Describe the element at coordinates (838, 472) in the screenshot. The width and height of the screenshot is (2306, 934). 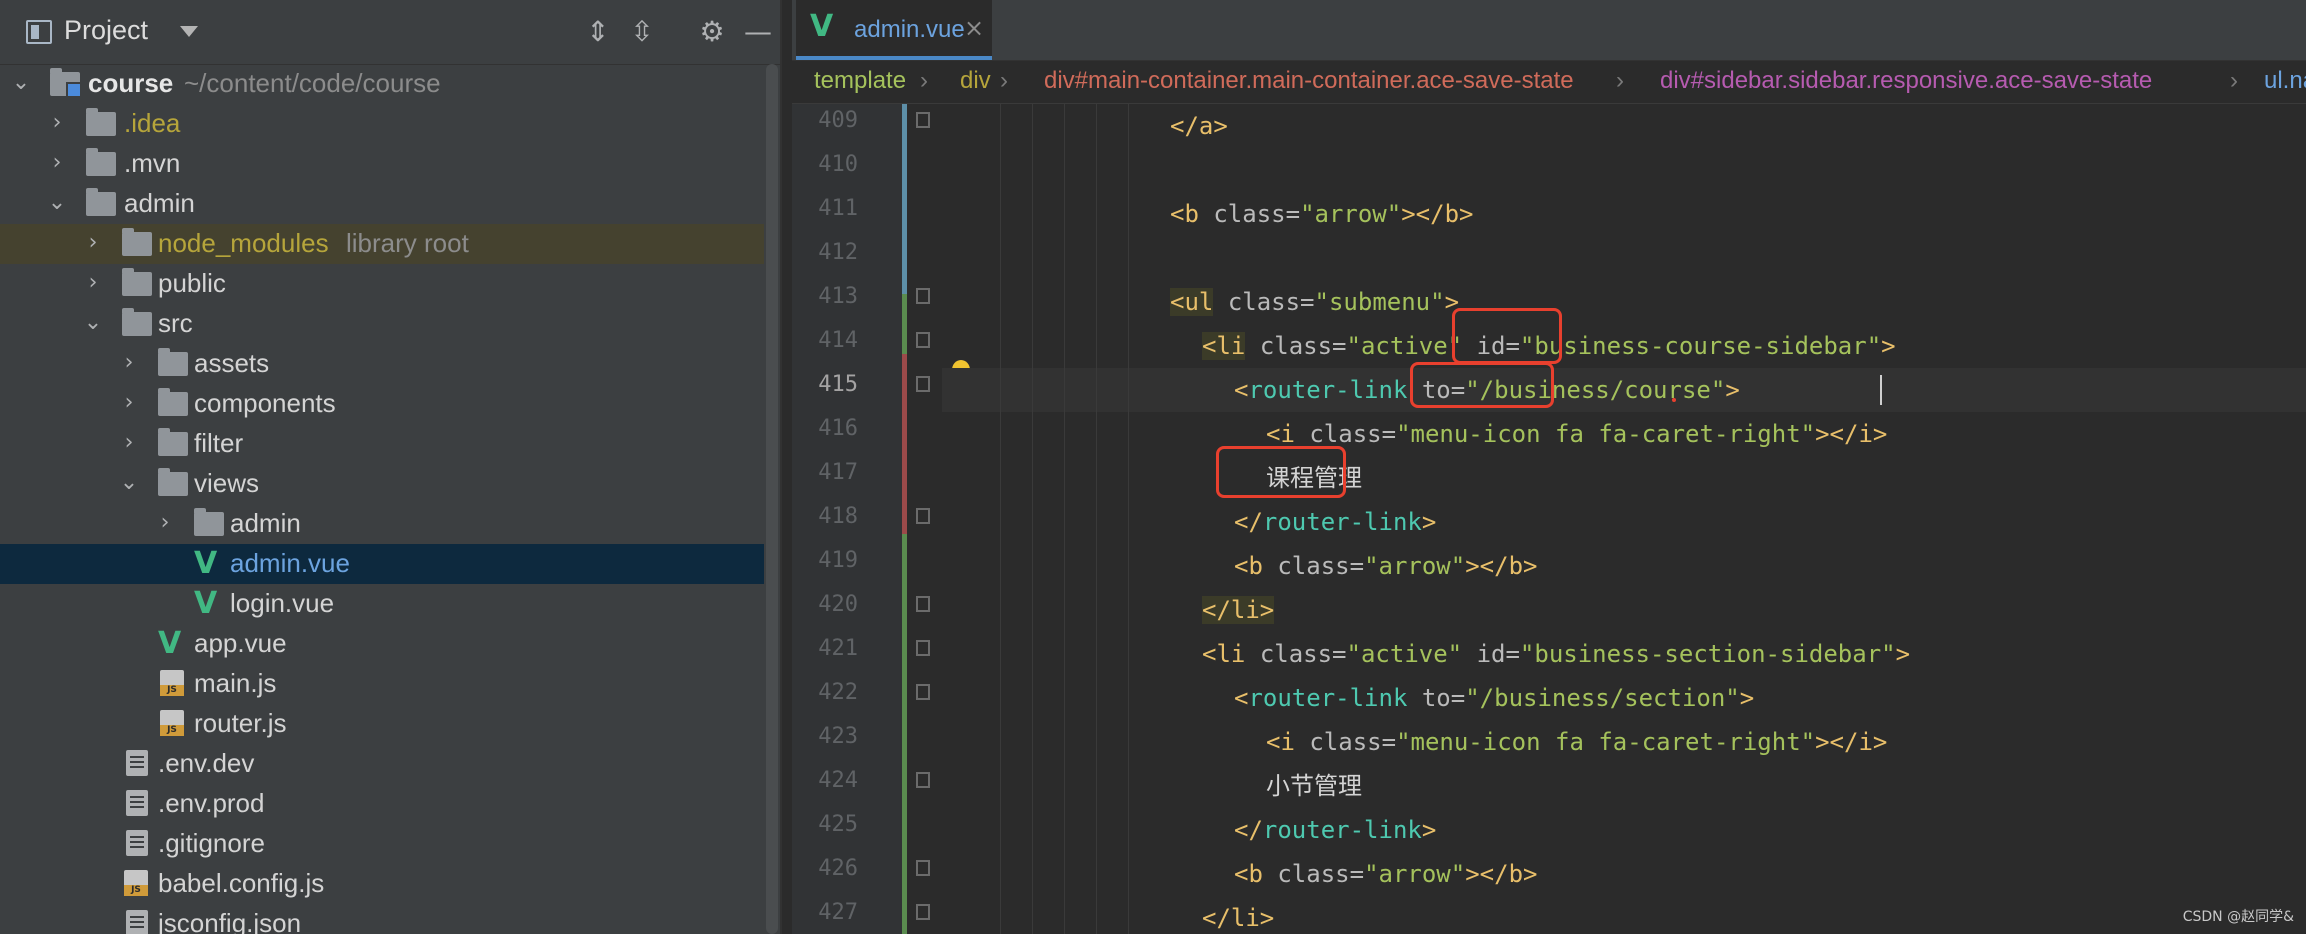
I see `line-number: 417` at that location.